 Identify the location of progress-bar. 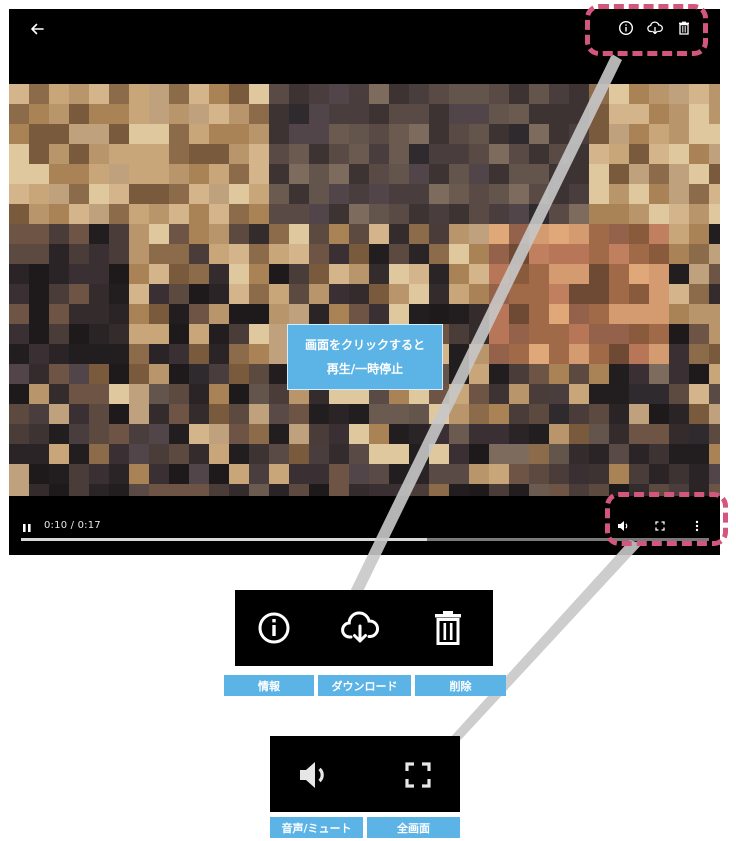
(365, 539).